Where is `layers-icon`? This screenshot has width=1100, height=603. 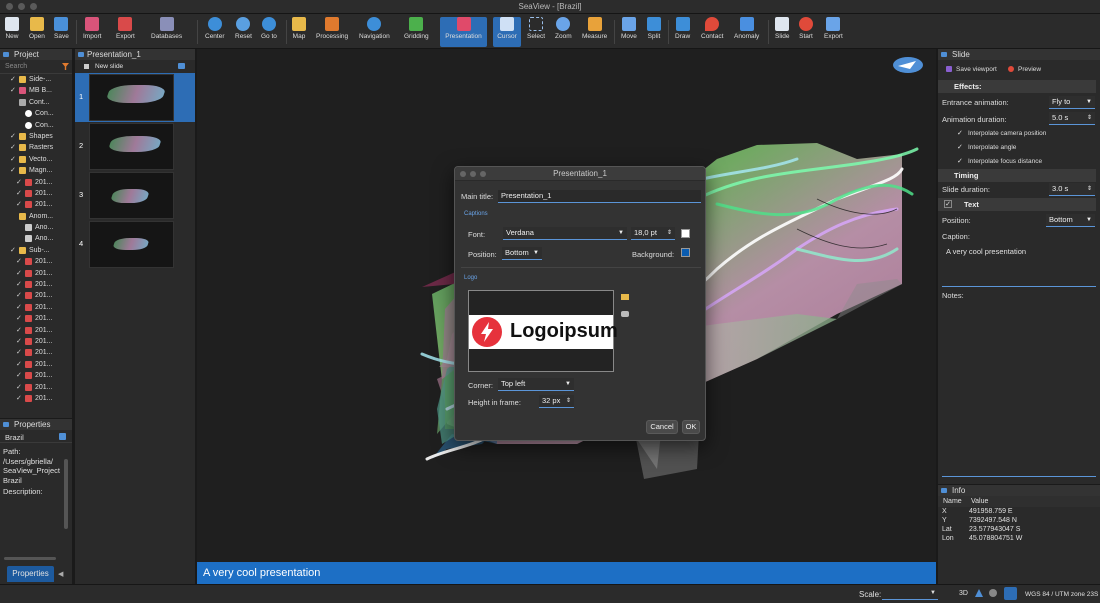
layers-icon is located at coordinates (1010, 593).